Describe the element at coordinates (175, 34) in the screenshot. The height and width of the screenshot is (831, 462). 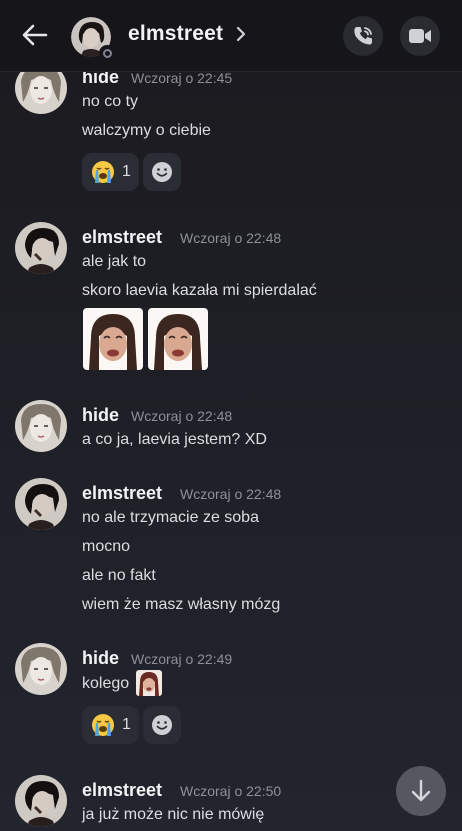
I see `page-title: elmstreet` at that location.